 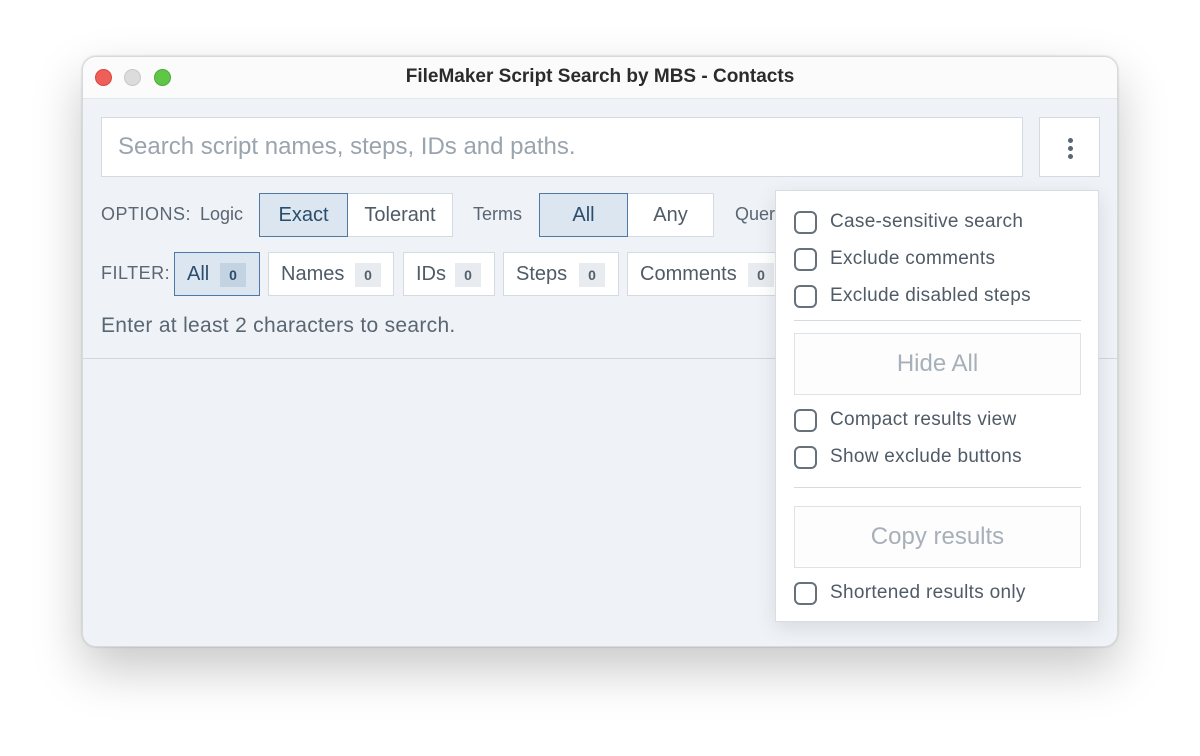 I want to click on exclude-disabled-steps-checkbox-row: Exclude disabled steps, so click(x=912, y=296).